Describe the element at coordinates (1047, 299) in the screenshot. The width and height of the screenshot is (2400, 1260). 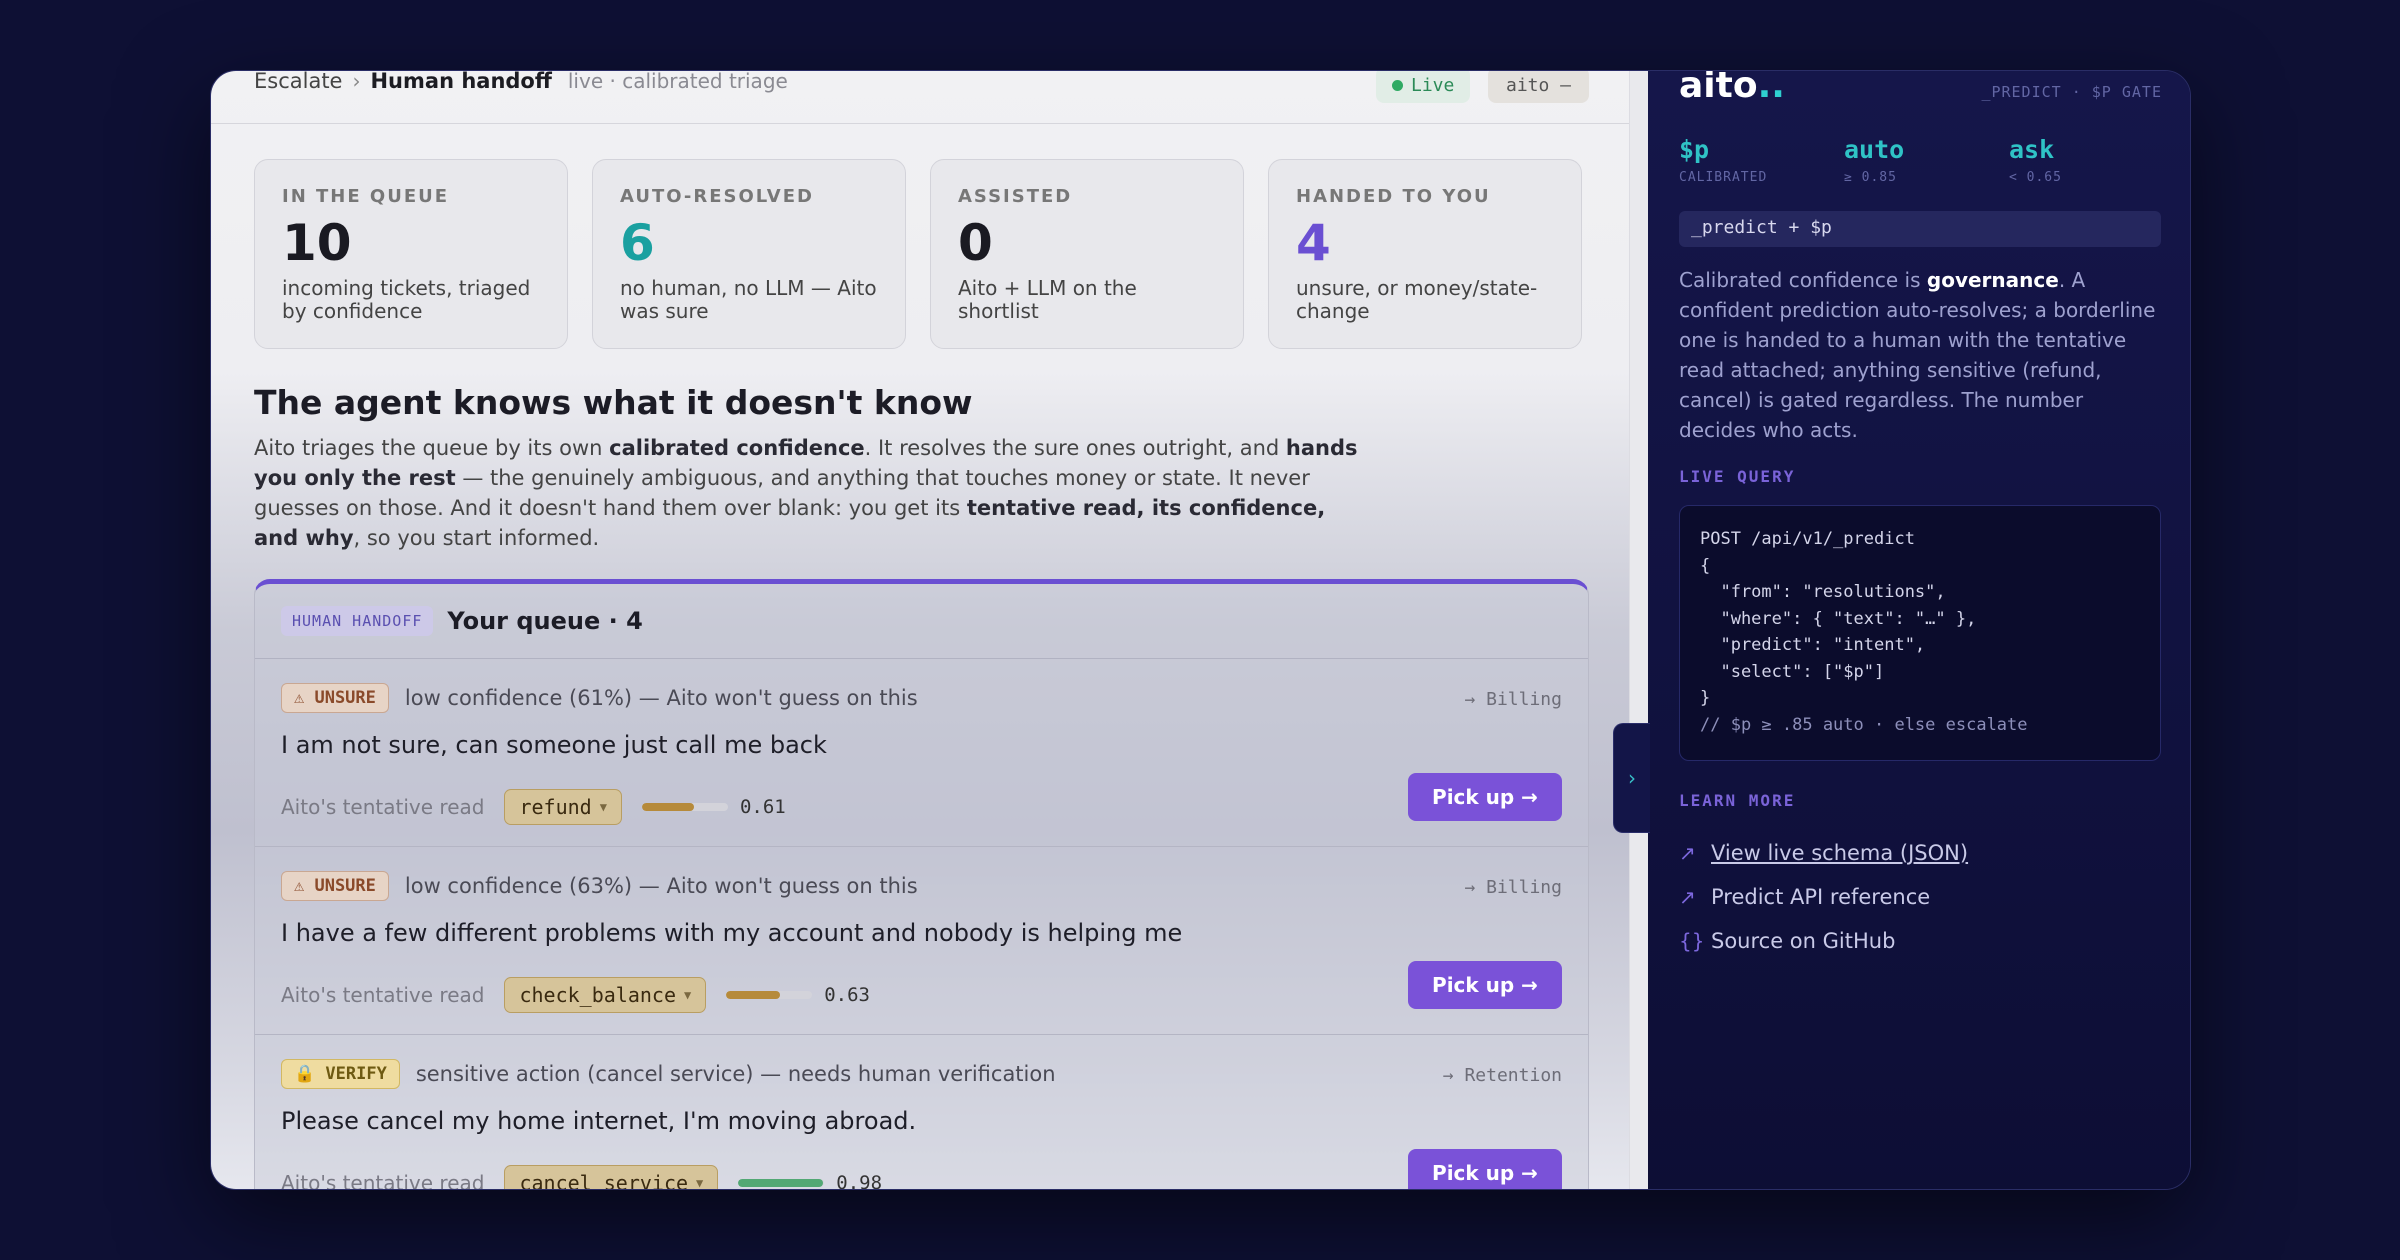
I see `stat-desc: Aito + LLM on the shortlist` at that location.